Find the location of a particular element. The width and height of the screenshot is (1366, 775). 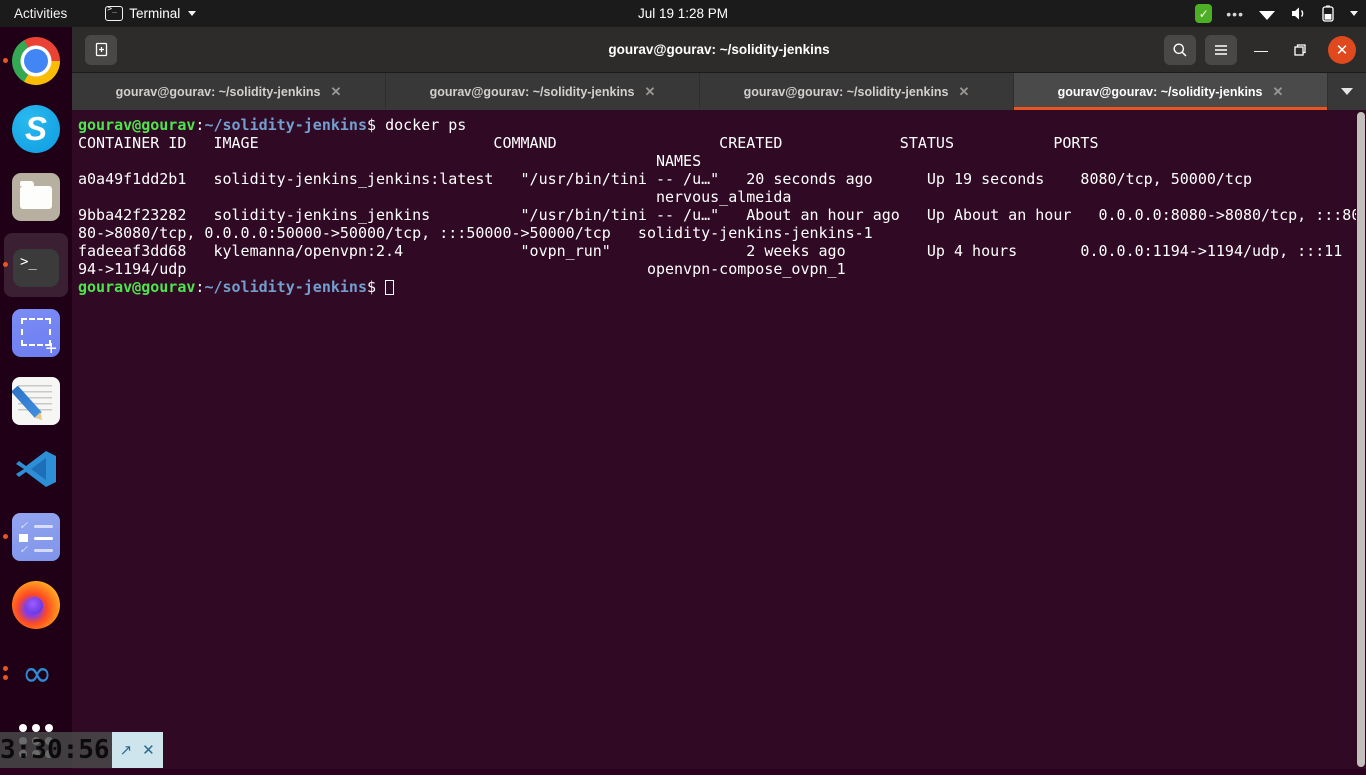

dock-item-firefox is located at coordinates (36, 605).